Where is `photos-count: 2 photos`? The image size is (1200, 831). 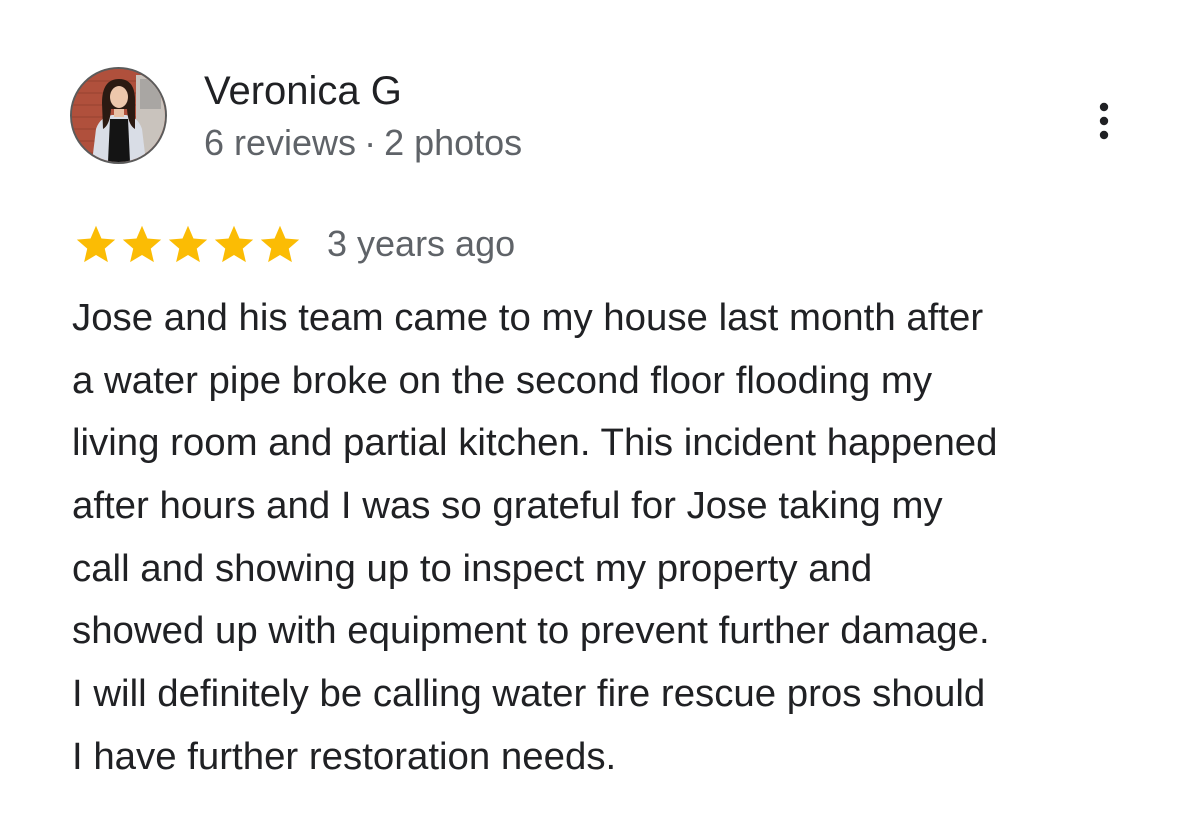 photos-count: 2 photos is located at coordinates (453, 142).